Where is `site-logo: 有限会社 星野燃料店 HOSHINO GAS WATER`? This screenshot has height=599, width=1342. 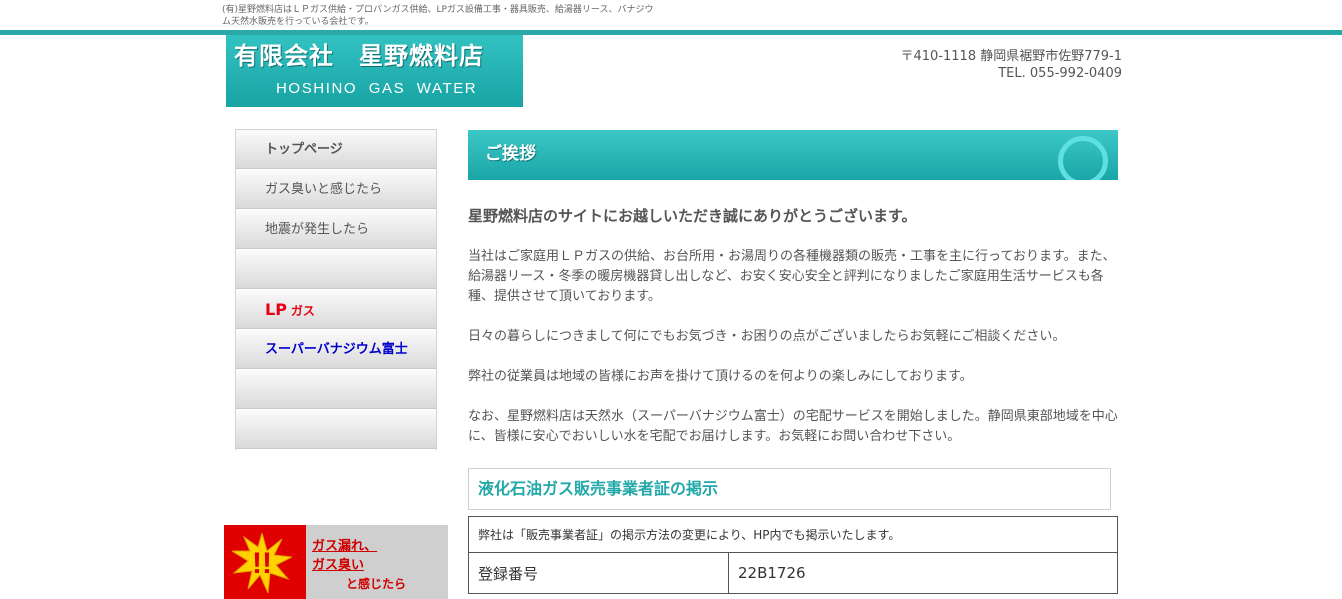
site-logo: 有限会社 星野燃料店 HOSHINO GAS WATER is located at coordinates (374, 71).